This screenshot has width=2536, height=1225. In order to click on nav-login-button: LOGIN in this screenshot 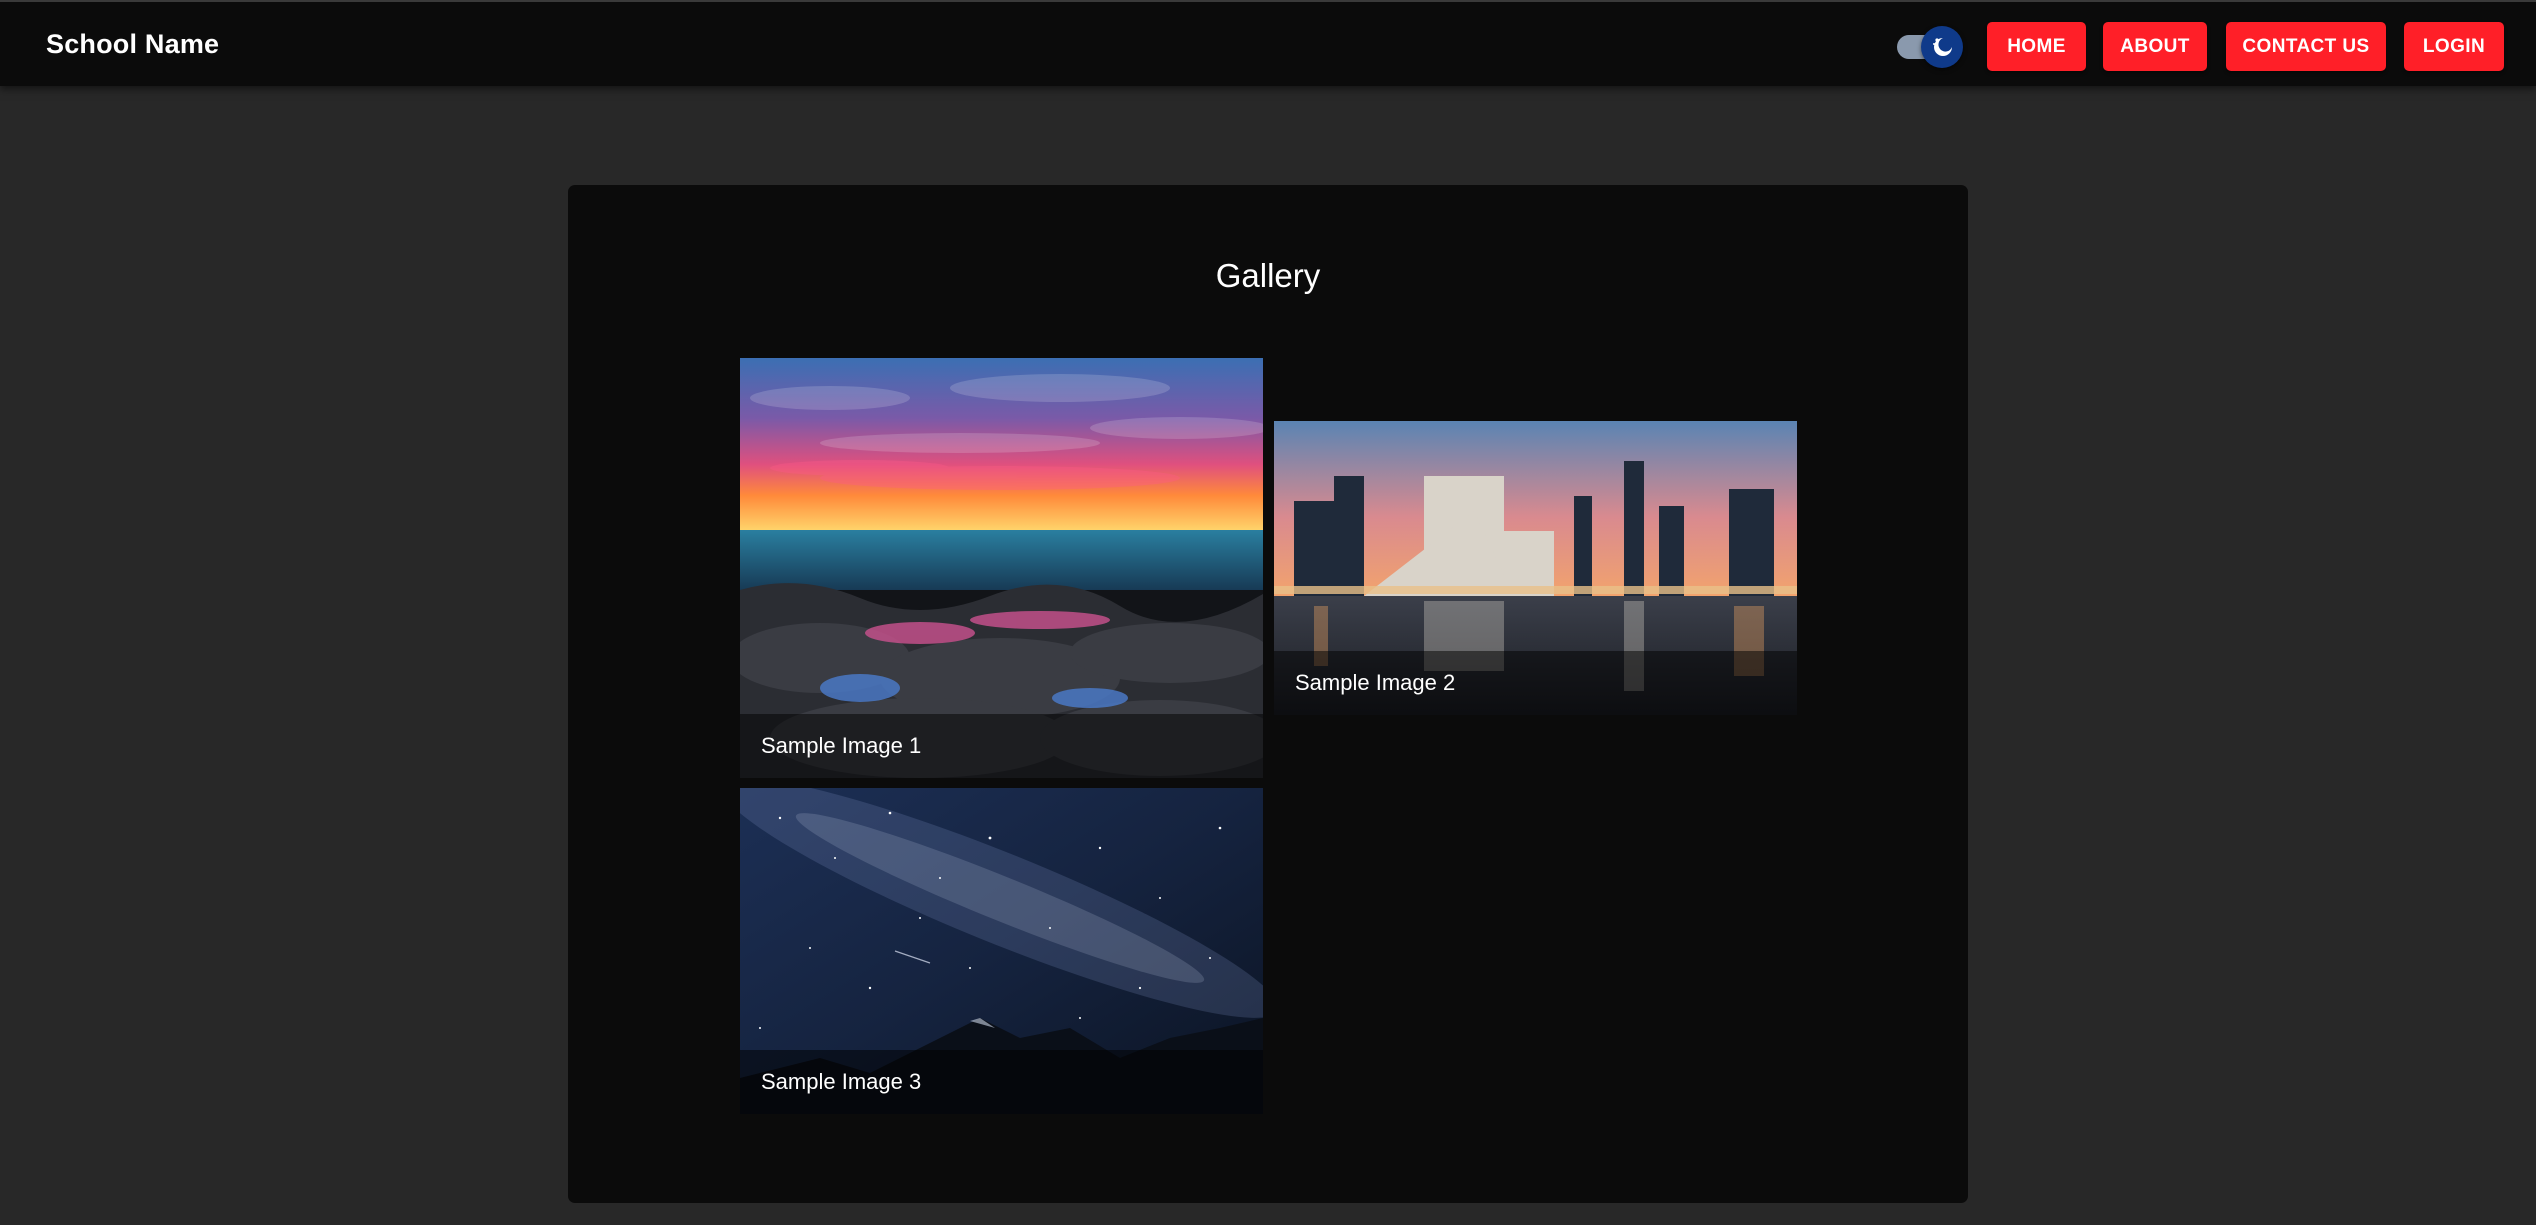, I will do `click(2454, 46)`.